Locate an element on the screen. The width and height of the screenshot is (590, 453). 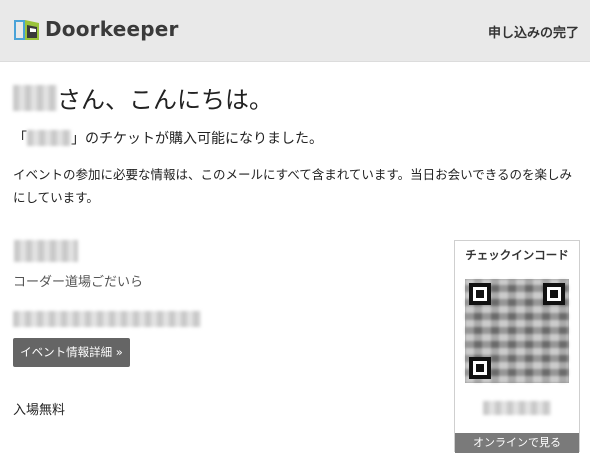
header: Doorkeeper 申し込みの完了 is located at coordinates (295, 31).